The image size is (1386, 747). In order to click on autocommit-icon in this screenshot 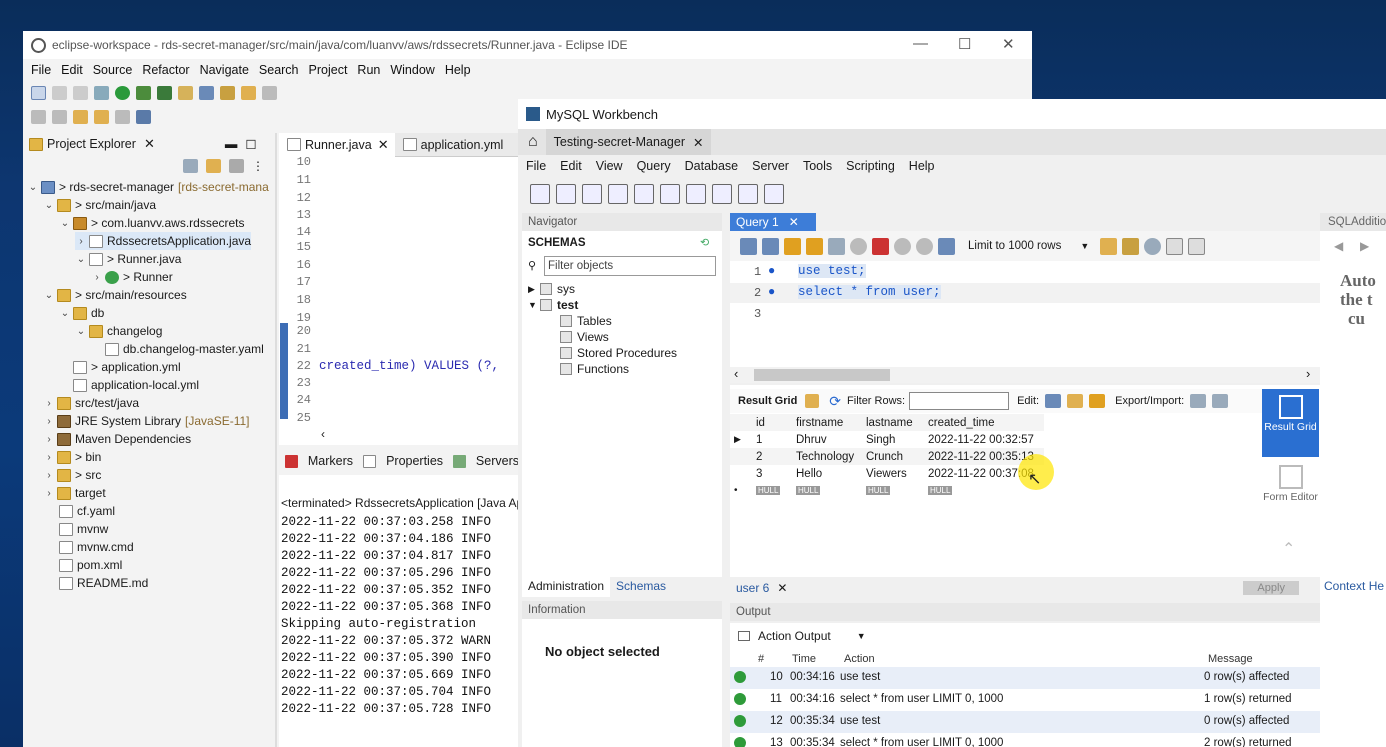, I will do `click(946, 246)`.